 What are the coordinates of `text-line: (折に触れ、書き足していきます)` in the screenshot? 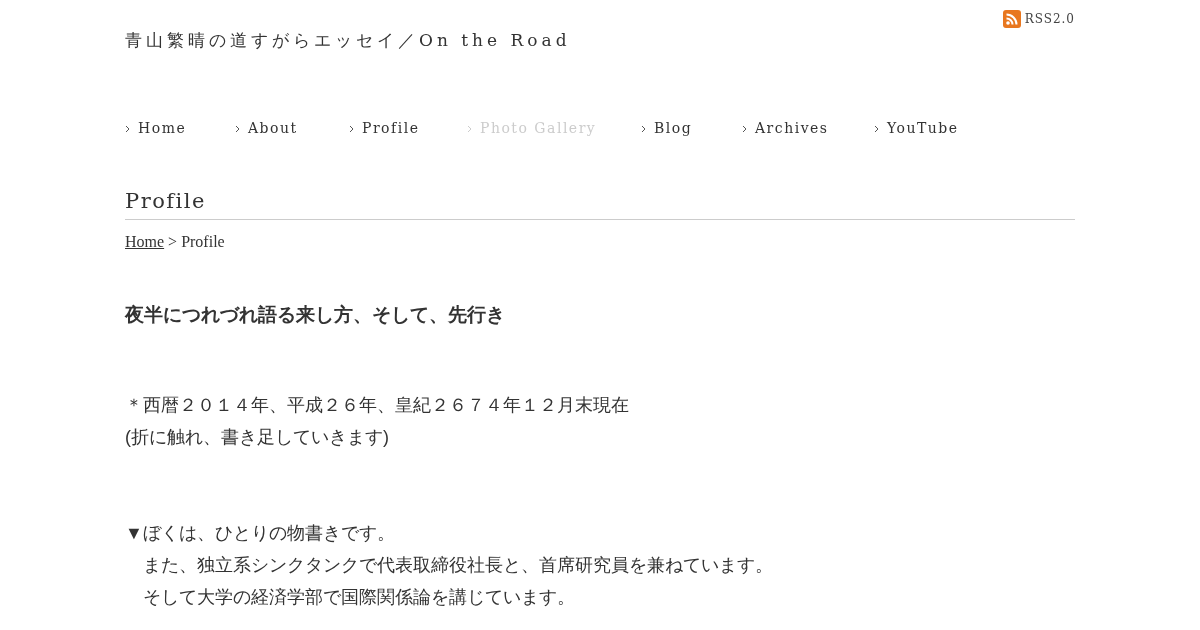 It's located at (257, 437).